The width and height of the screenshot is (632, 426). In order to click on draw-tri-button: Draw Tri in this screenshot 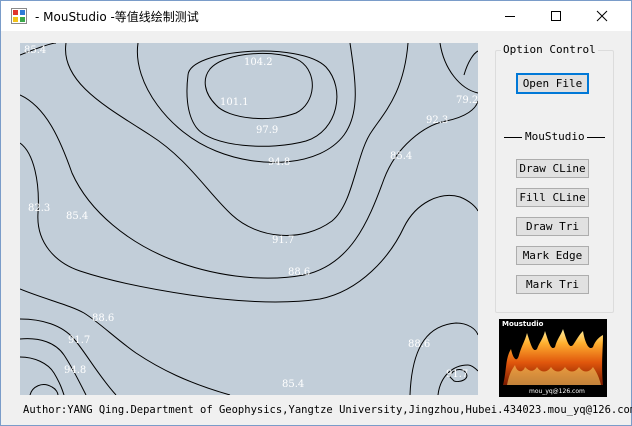, I will do `click(552, 226)`.